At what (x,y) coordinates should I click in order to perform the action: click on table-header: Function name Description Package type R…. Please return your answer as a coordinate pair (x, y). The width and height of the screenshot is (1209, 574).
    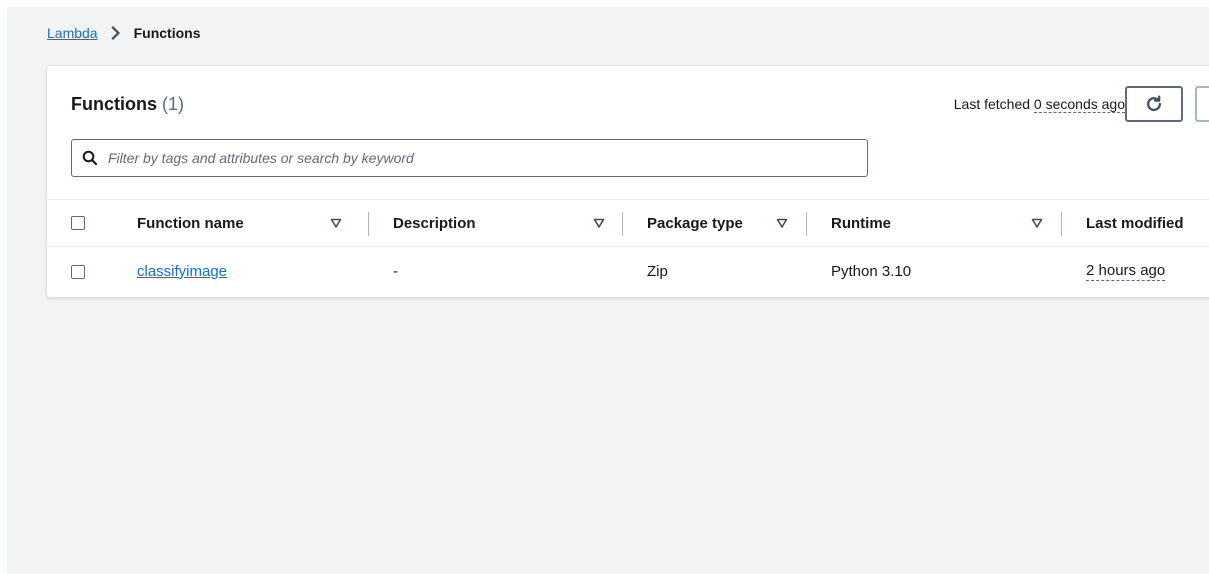
    Looking at the image, I should click on (628, 223).